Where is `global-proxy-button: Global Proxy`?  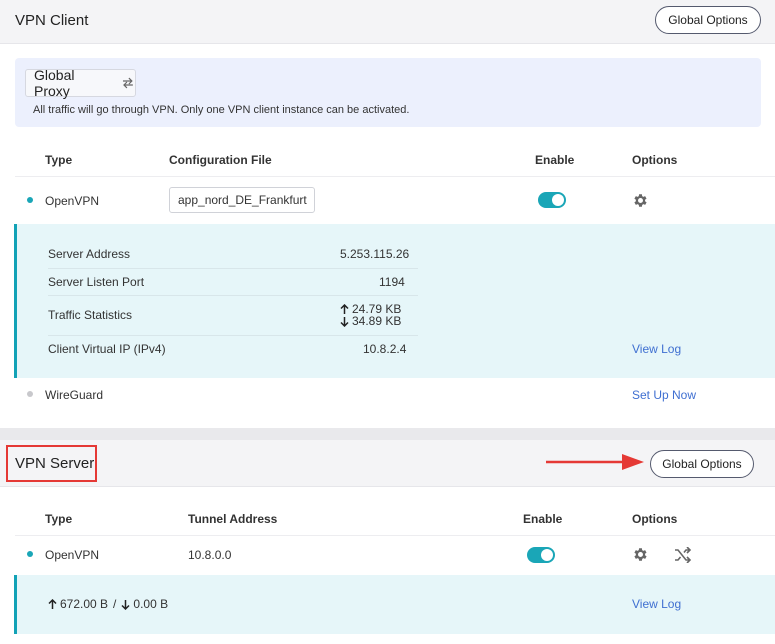 global-proxy-button: Global Proxy is located at coordinates (80, 83).